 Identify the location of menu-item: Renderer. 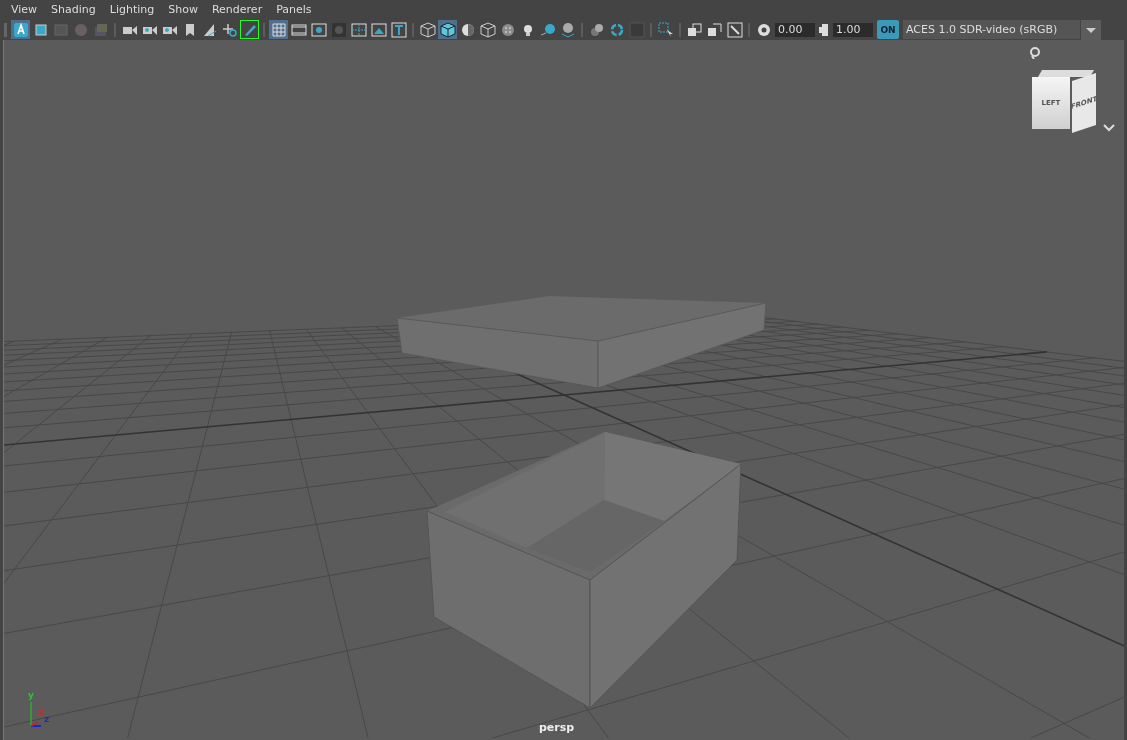
(237, 9).